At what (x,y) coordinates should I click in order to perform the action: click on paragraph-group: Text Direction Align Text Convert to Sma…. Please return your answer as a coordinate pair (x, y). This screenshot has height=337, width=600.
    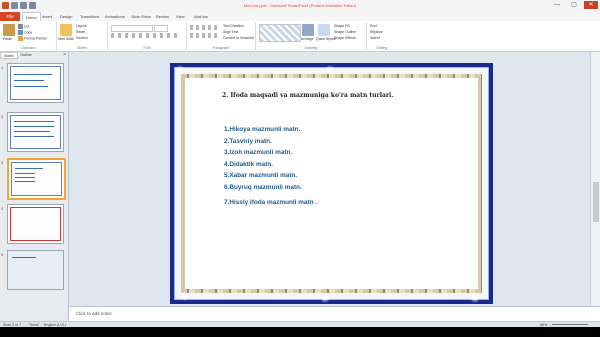
    Looking at the image, I should click on (221, 36).